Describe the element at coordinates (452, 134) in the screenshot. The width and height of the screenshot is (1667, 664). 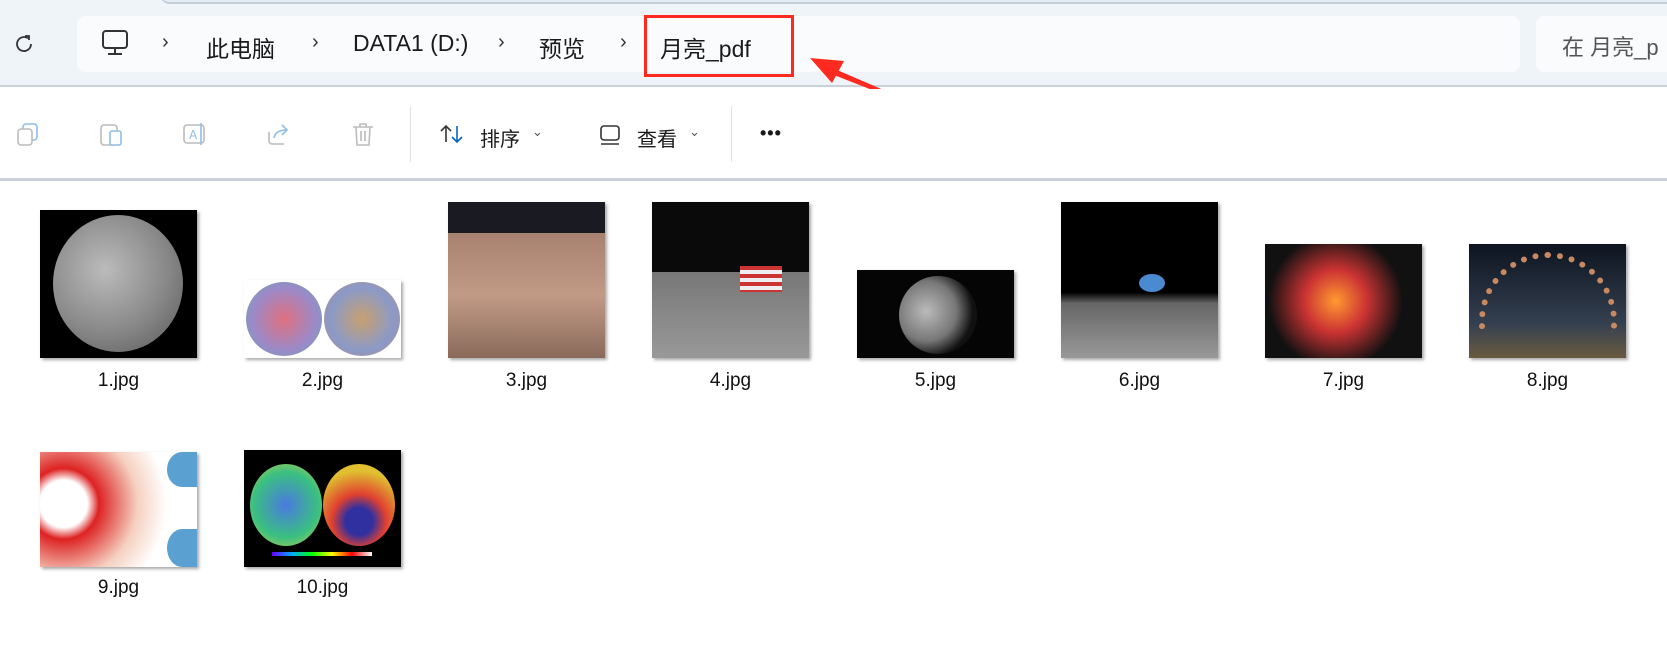
I see `sort-icon` at that location.